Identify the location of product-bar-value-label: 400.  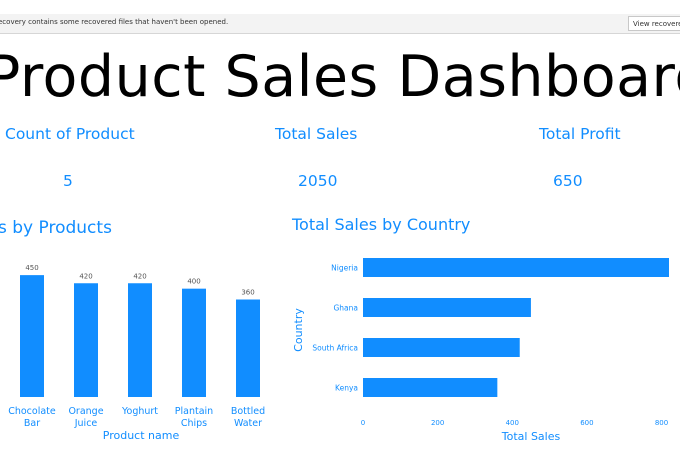
(193, 282).